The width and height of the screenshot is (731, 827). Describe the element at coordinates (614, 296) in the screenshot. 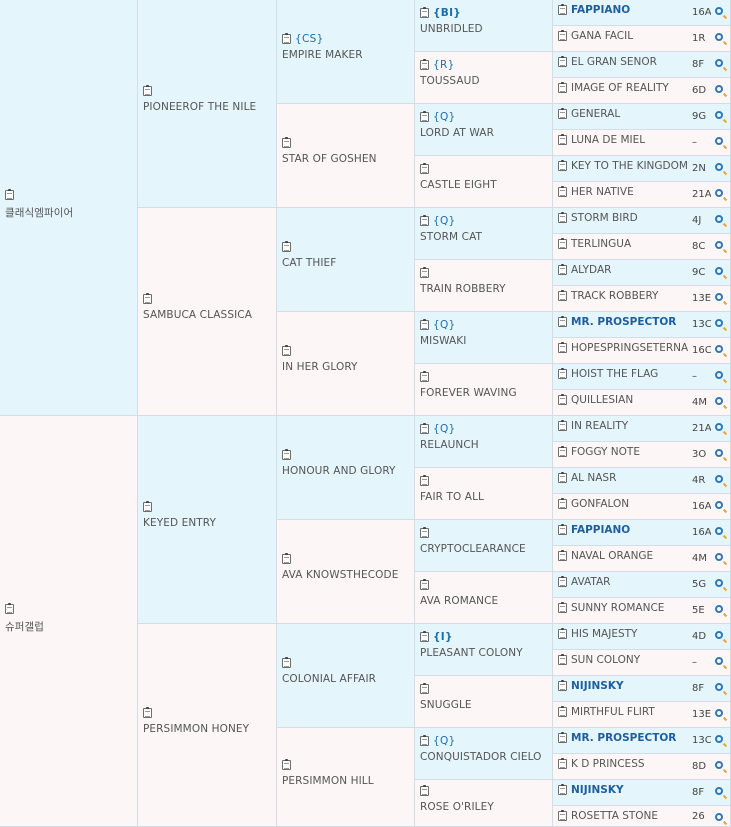

I see `horse-name-link: TRACK ROBBERY` at that location.